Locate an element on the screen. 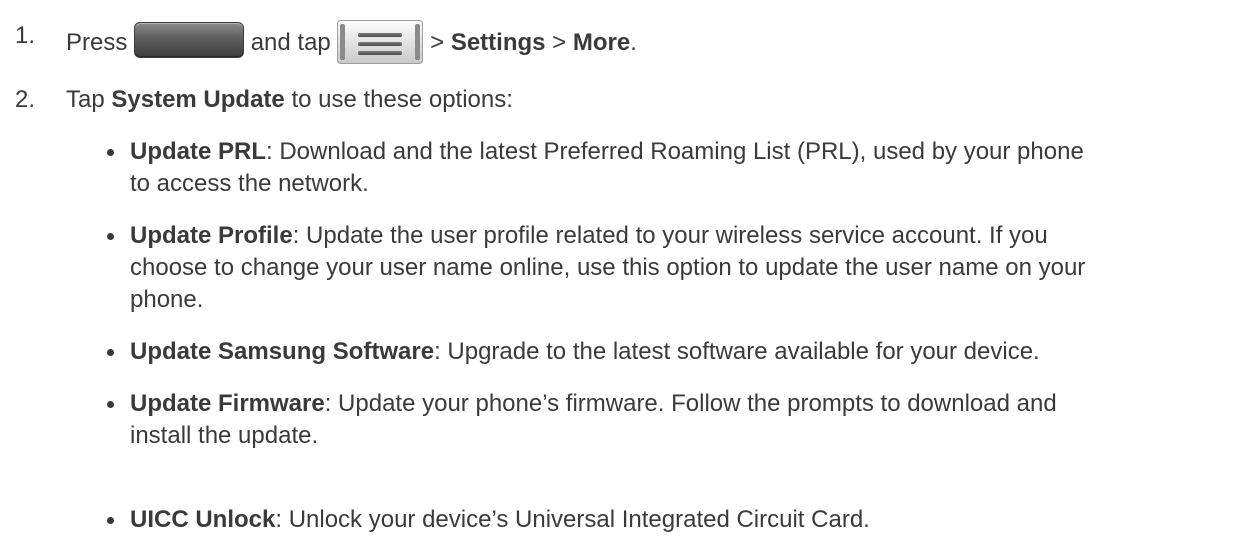 The height and width of the screenshot is (552, 1244). system-update-label: System Update is located at coordinates (198, 99).